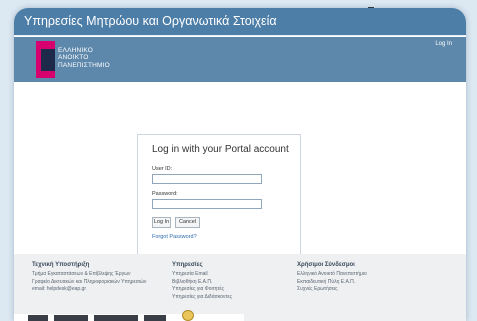  Describe the element at coordinates (187, 265) in the screenshot. I see `footer-heading: Υπηρεσίες` at that location.